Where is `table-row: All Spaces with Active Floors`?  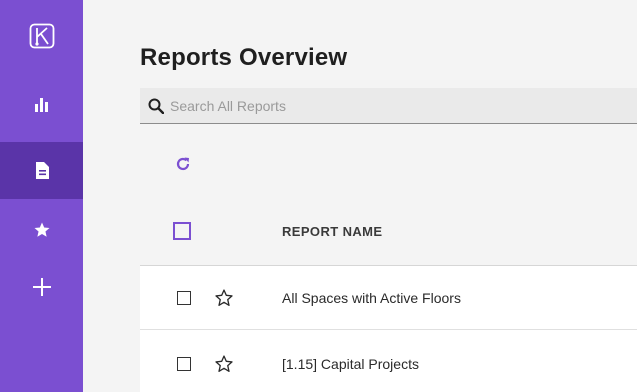 table-row: All Spaces with Active Floors is located at coordinates (388, 298).